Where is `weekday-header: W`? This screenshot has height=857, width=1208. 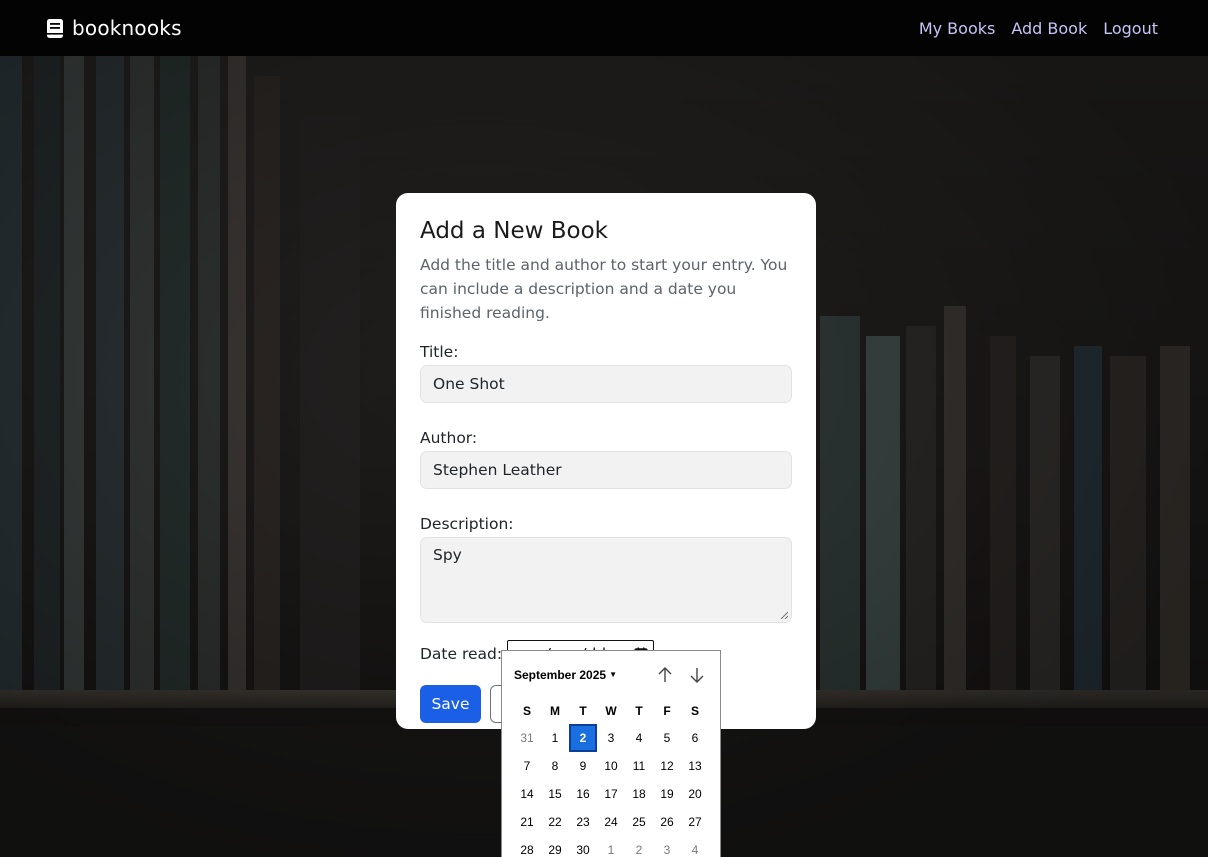 weekday-header: W is located at coordinates (611, 711).